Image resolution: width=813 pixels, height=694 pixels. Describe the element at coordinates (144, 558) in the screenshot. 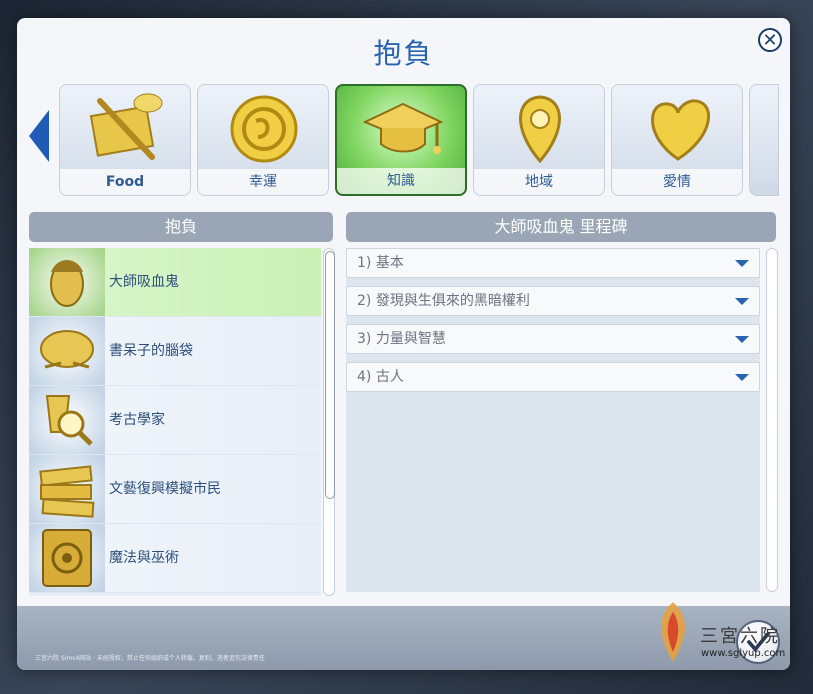

I see `list-item-label: 魔法與巫術` at that location.